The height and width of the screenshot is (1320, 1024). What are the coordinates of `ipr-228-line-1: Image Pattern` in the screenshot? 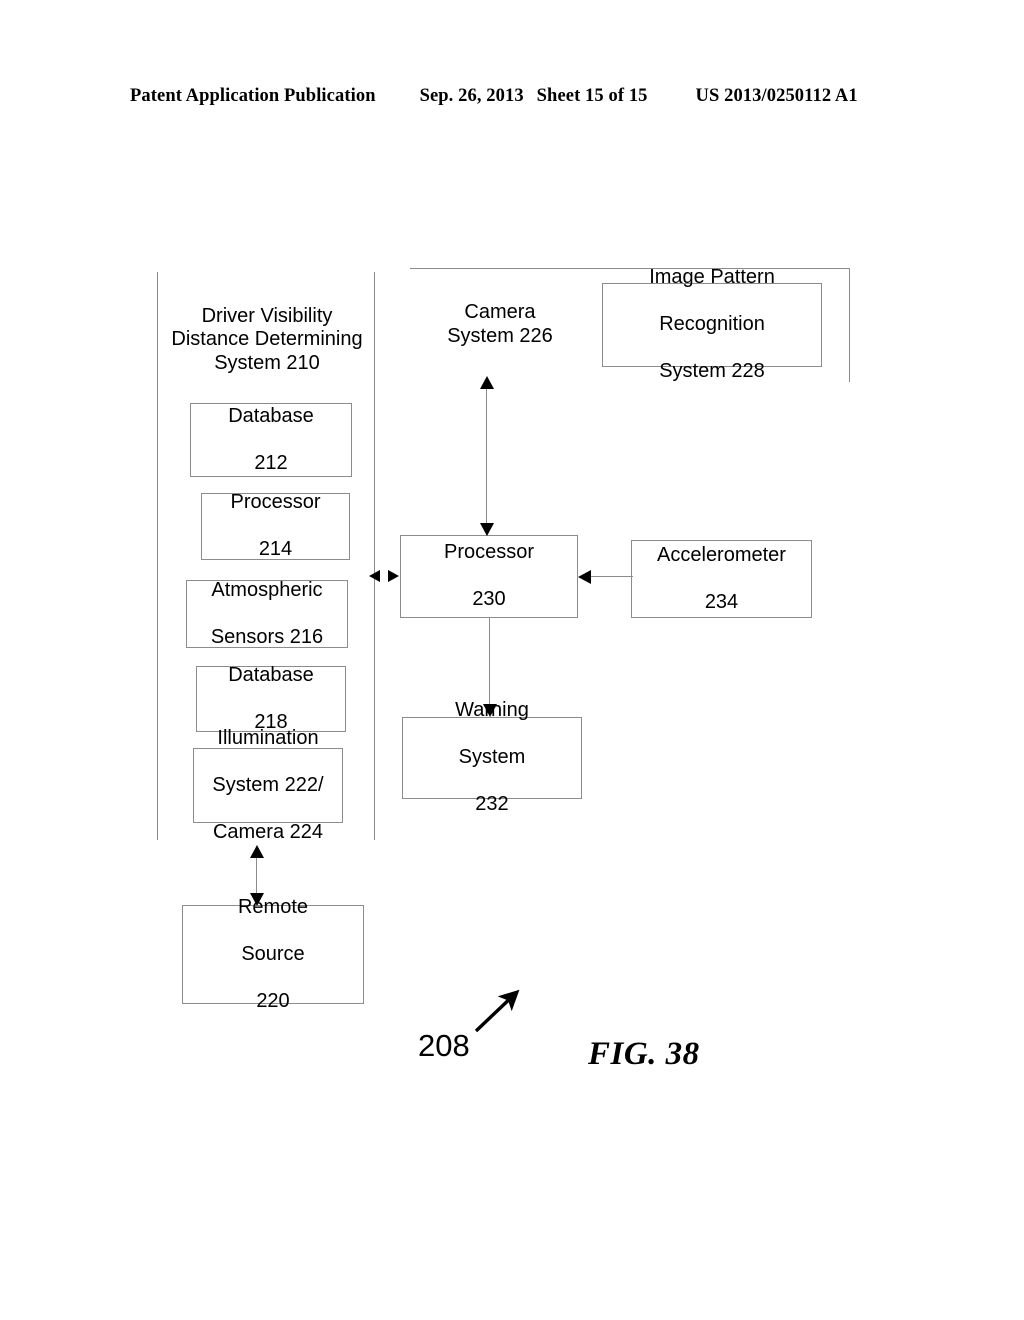 It's located at (712, 277).